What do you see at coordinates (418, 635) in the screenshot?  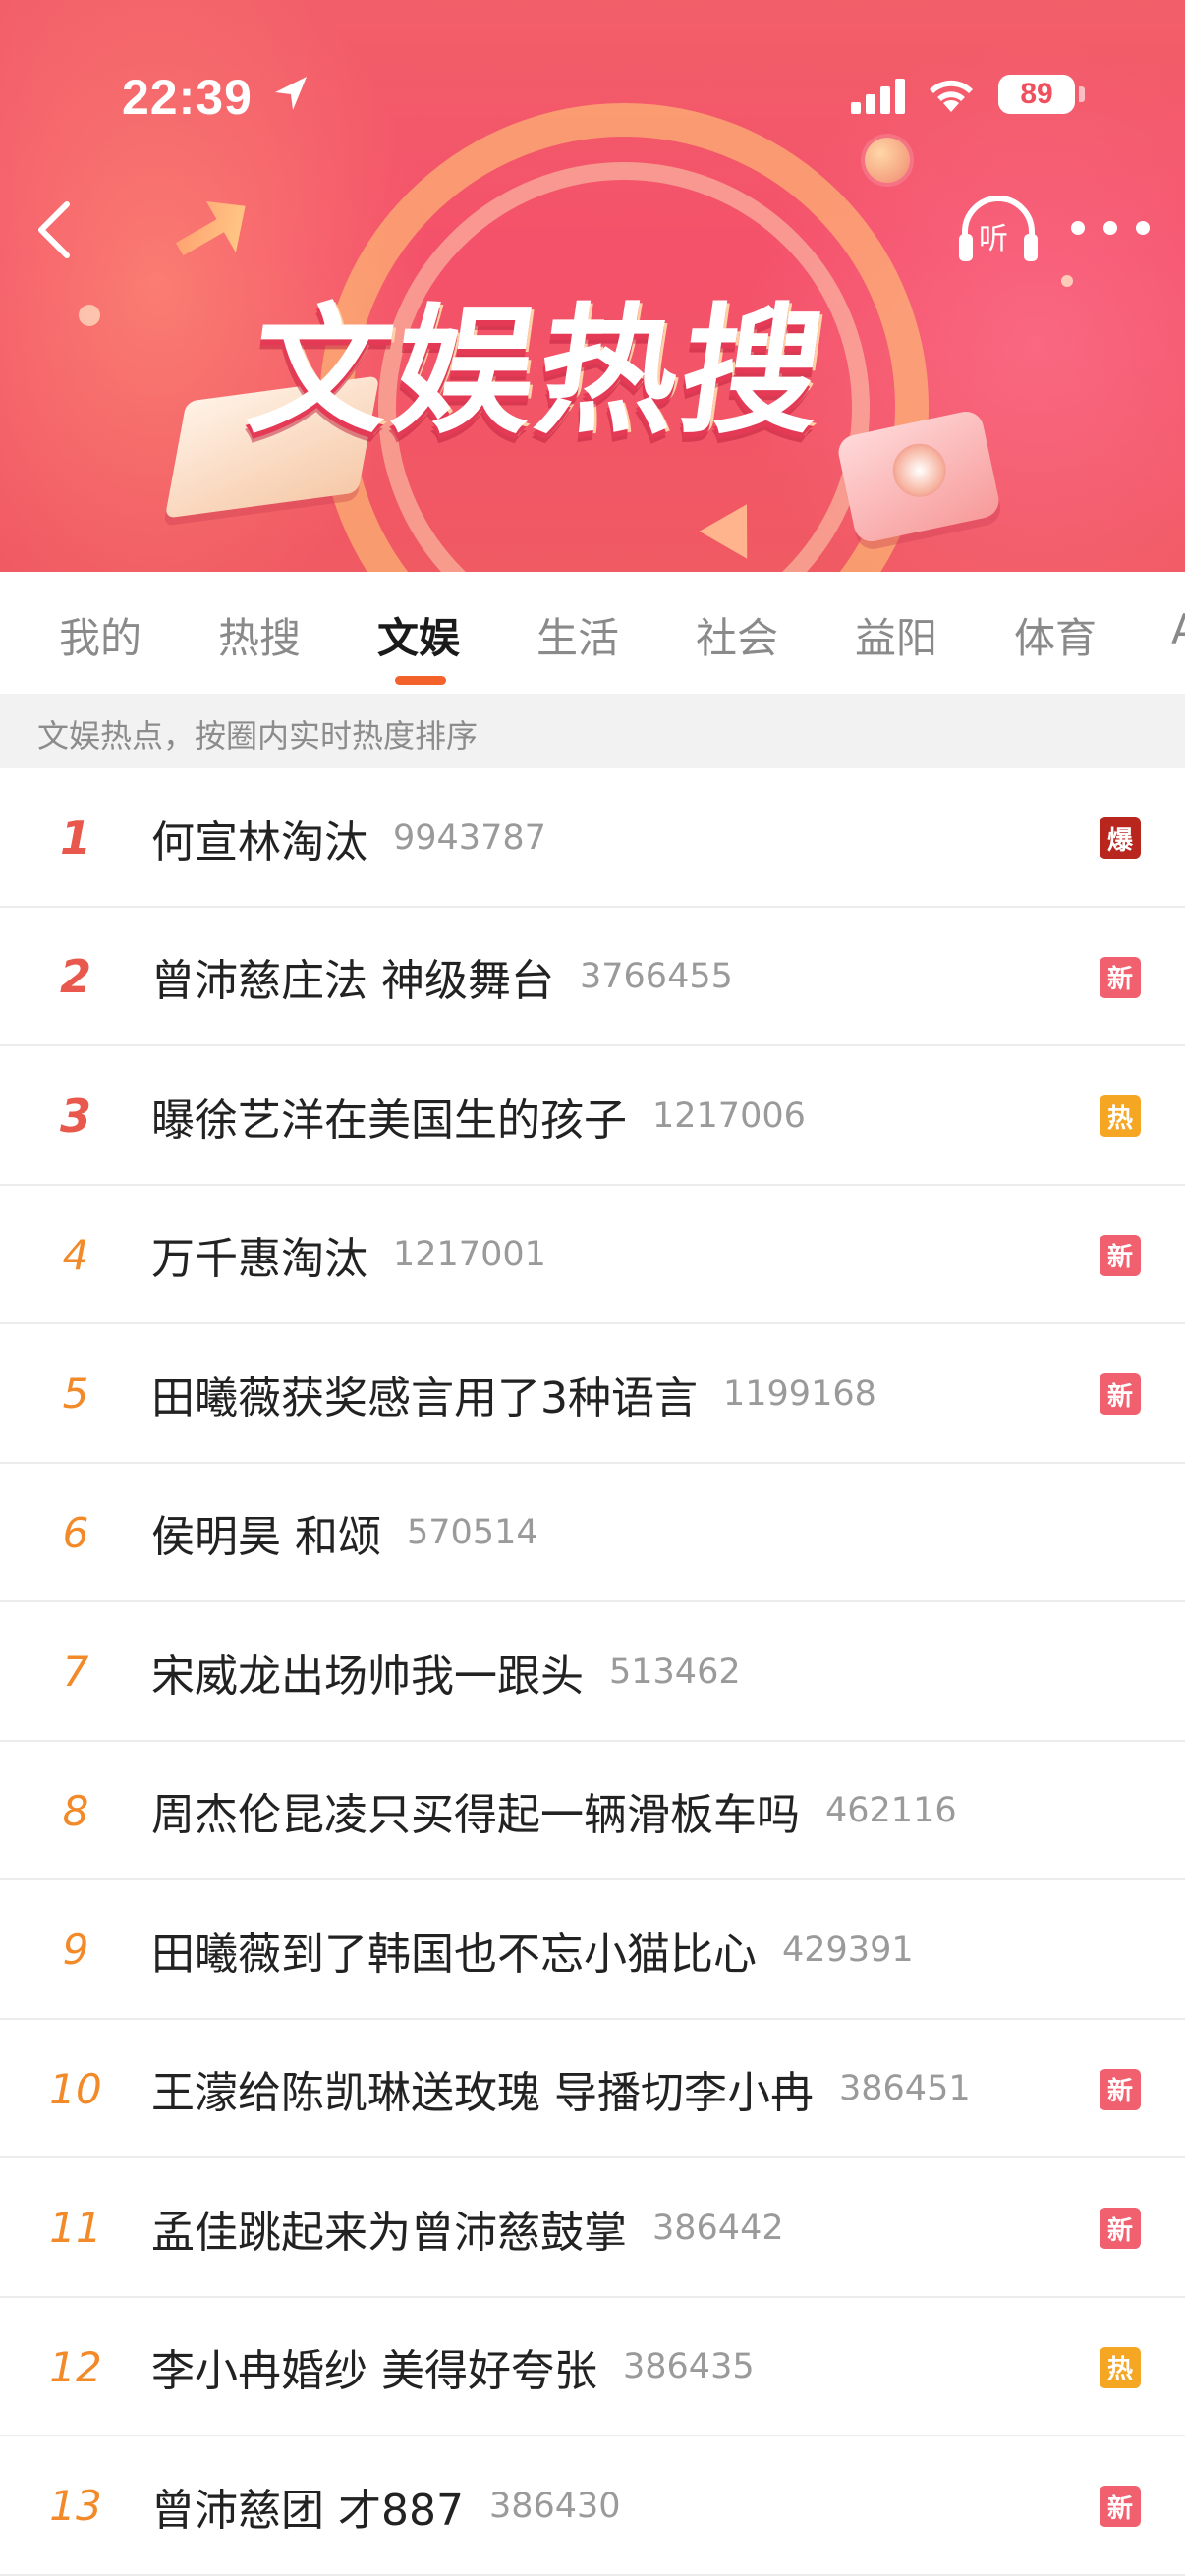 I see `tab-entertainment: 文娱` at bounding box center [418, 635].